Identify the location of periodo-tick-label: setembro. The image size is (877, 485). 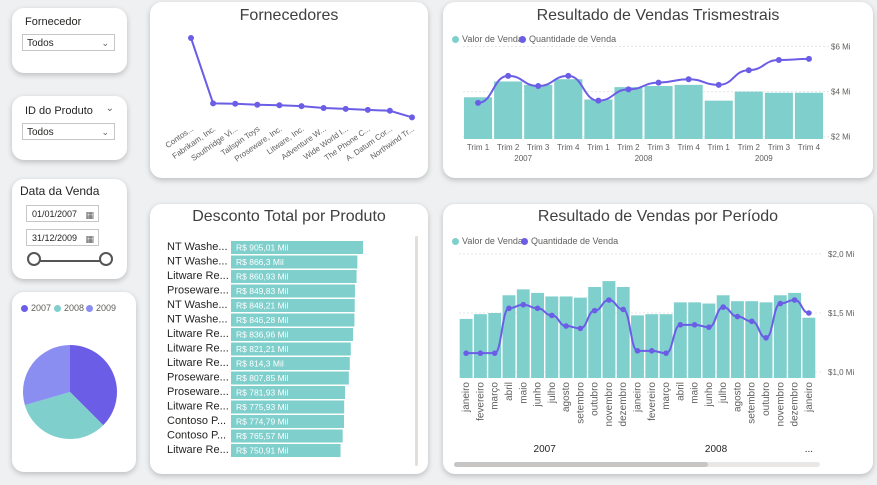
(752, 403).